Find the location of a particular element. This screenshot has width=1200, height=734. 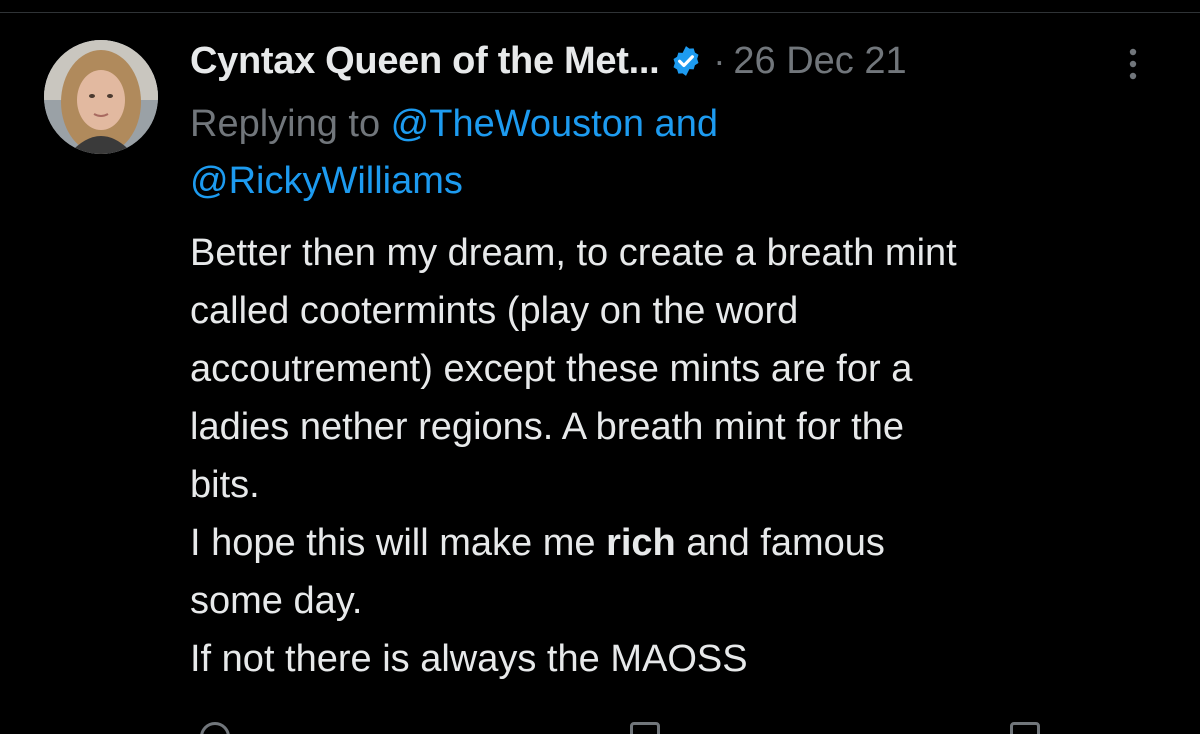

tweet-text-segment: and famous is located at coordinates (780, 543).